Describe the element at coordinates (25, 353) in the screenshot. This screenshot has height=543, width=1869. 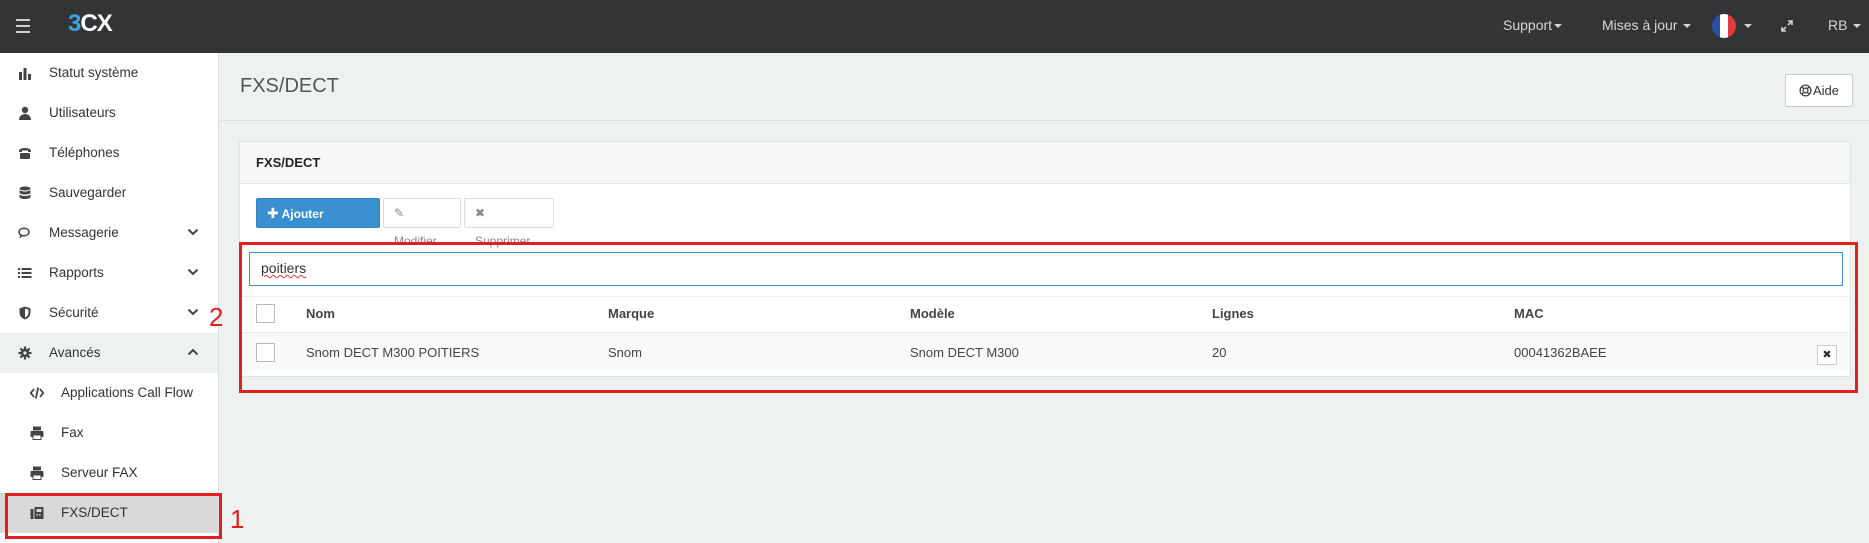
I see `gear-icon` at that location.